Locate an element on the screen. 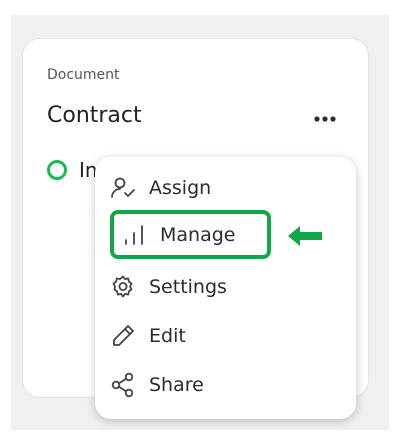 The image size is (398, 446). share-icon is located at coordinates (123, 385).